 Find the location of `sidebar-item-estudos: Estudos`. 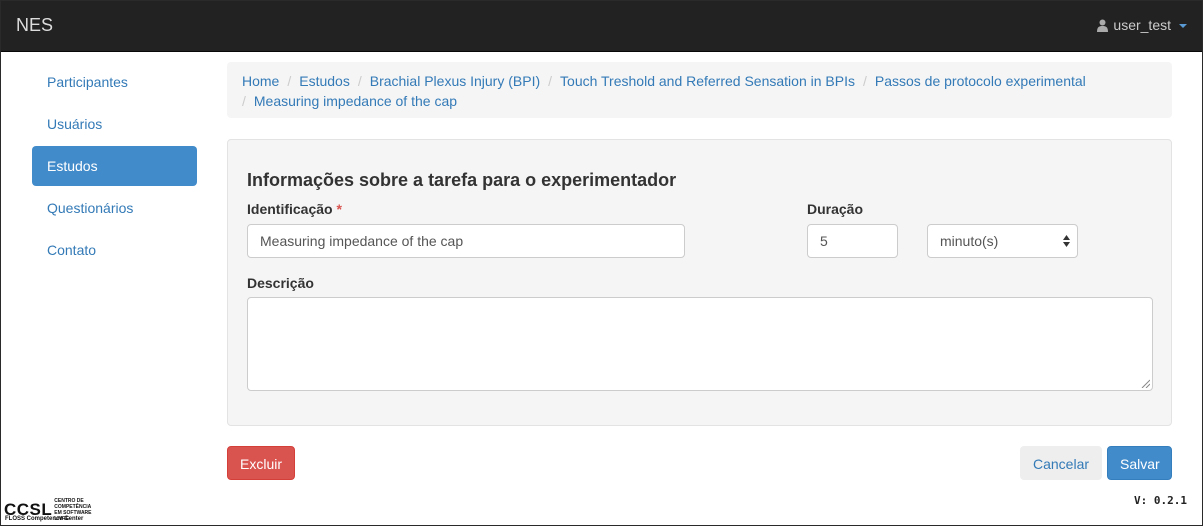

sidebar-item-estudos: Estudos is located at coordinates (114, 166).